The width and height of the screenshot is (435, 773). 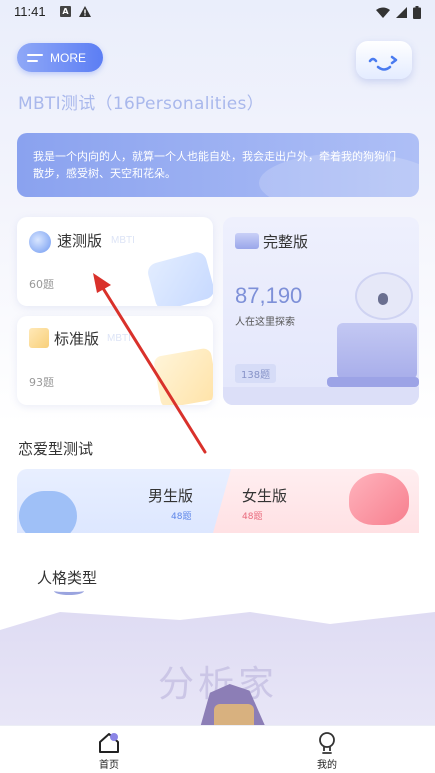 I want to click on full-test-count-badge: 138题, so click(x=256, y=373).